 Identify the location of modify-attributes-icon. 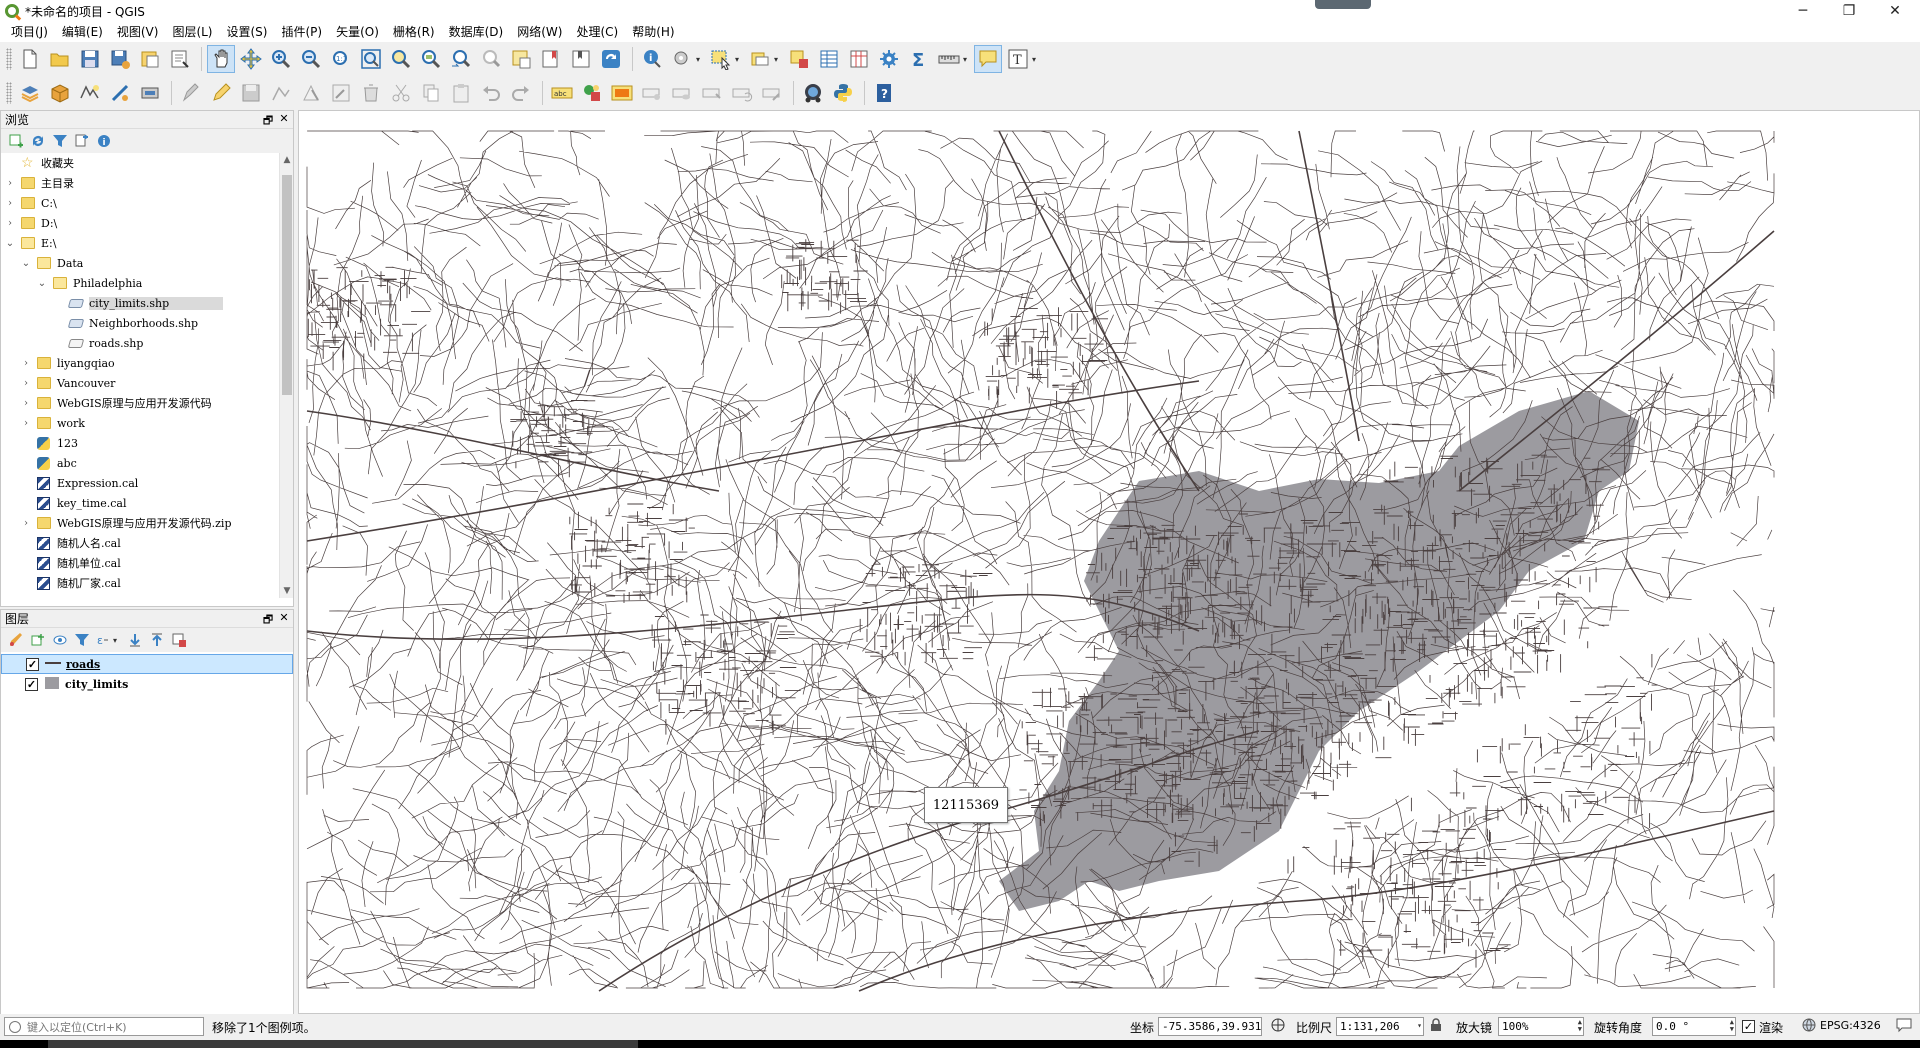
(341, 93).